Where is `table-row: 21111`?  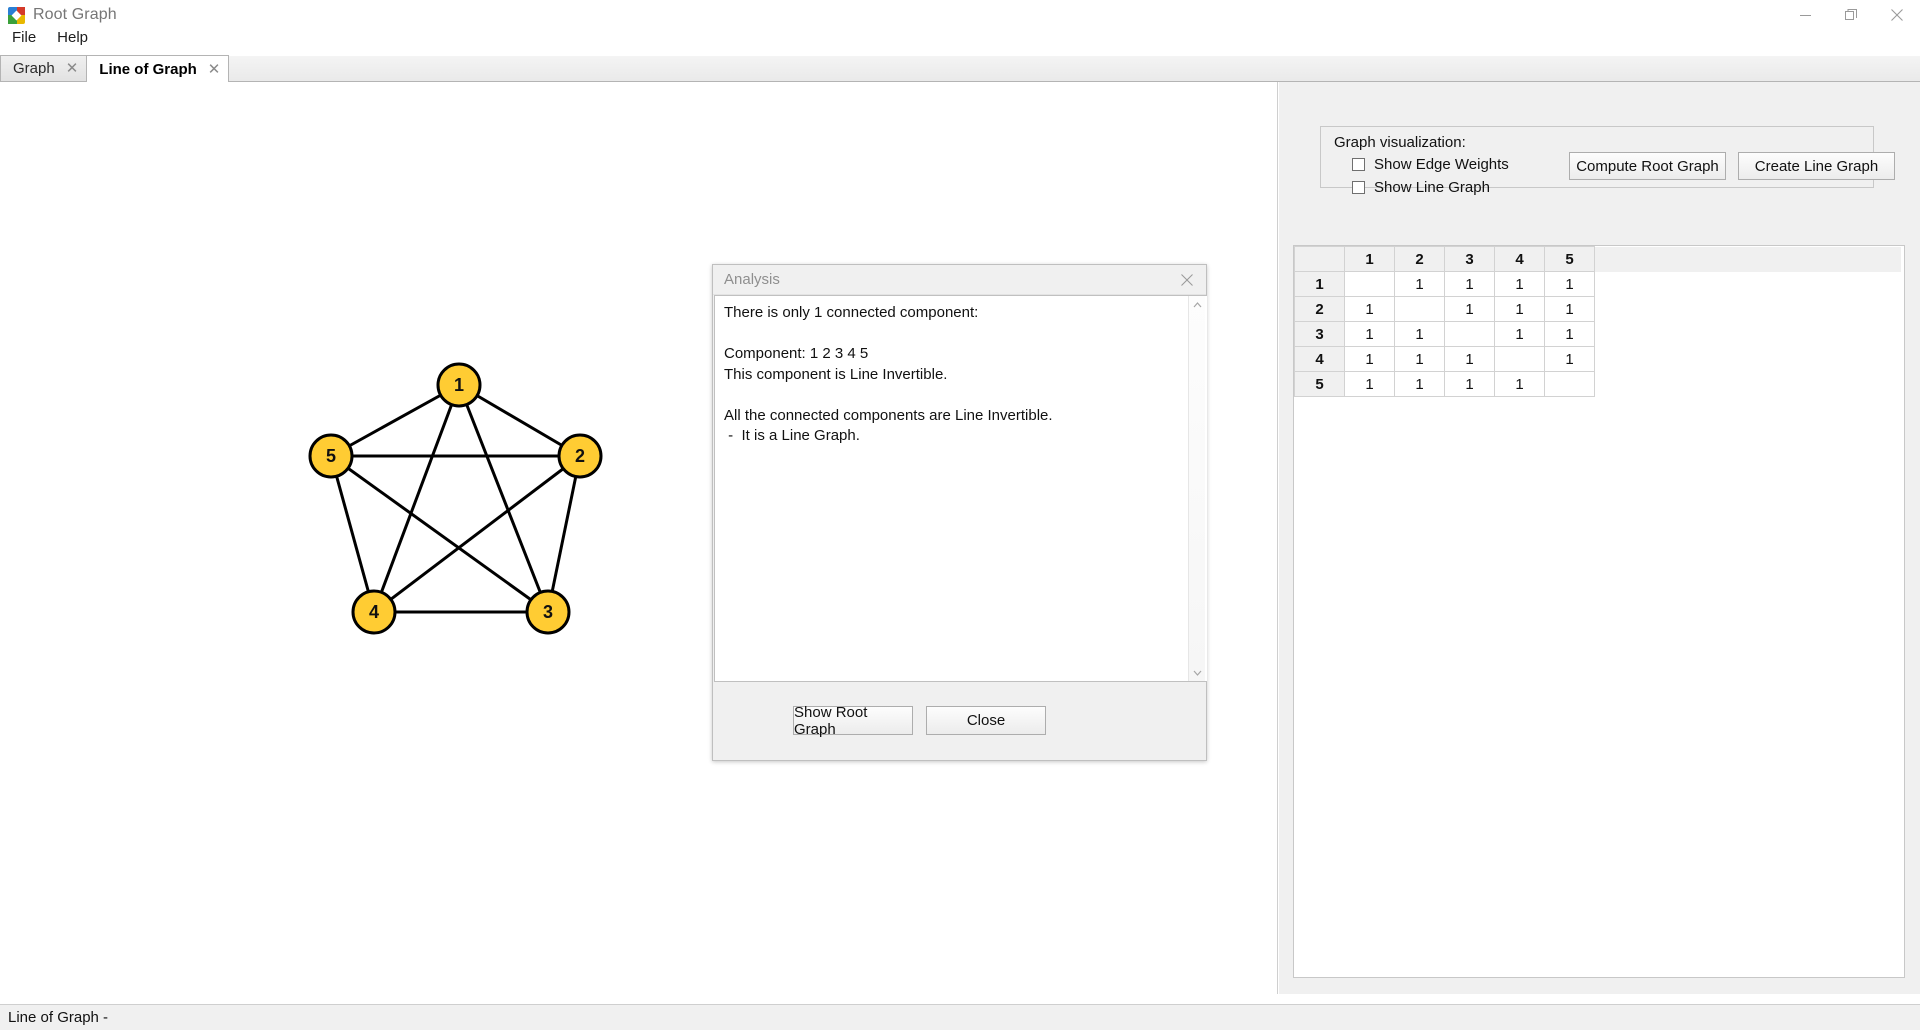
table-row: 21111 is located at coordinates (1597, 309).